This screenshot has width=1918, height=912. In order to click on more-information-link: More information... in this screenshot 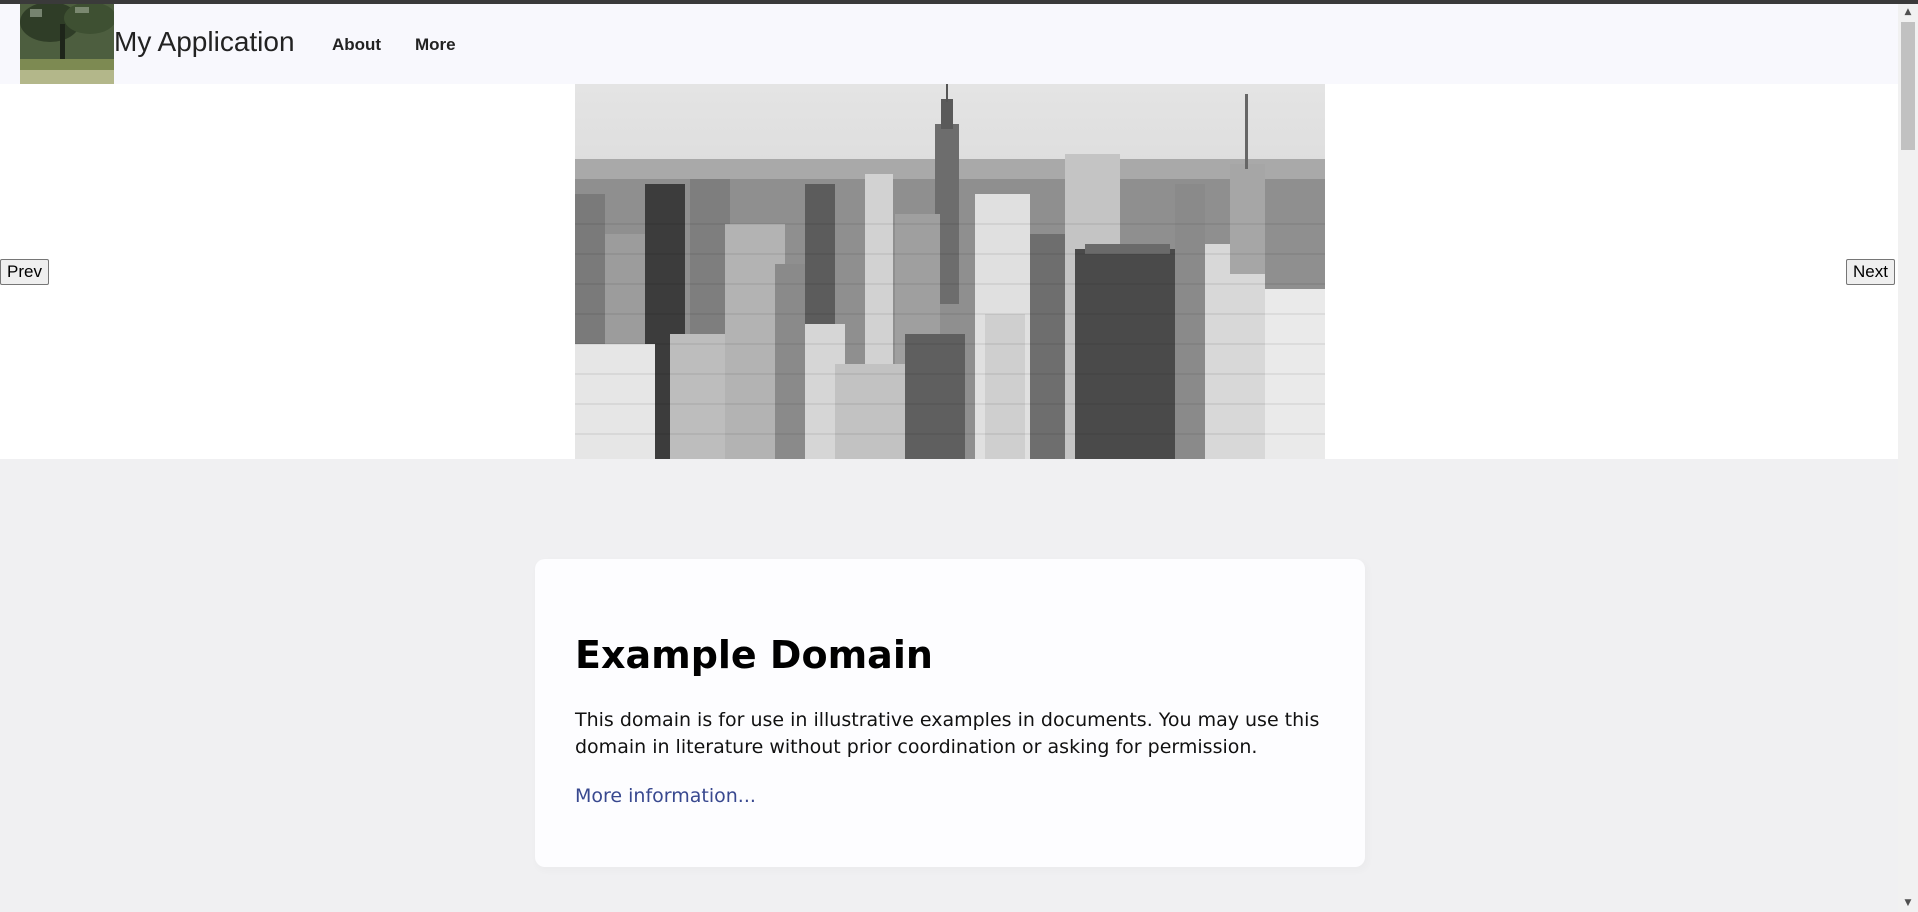, I will do `click(665, 796)`.